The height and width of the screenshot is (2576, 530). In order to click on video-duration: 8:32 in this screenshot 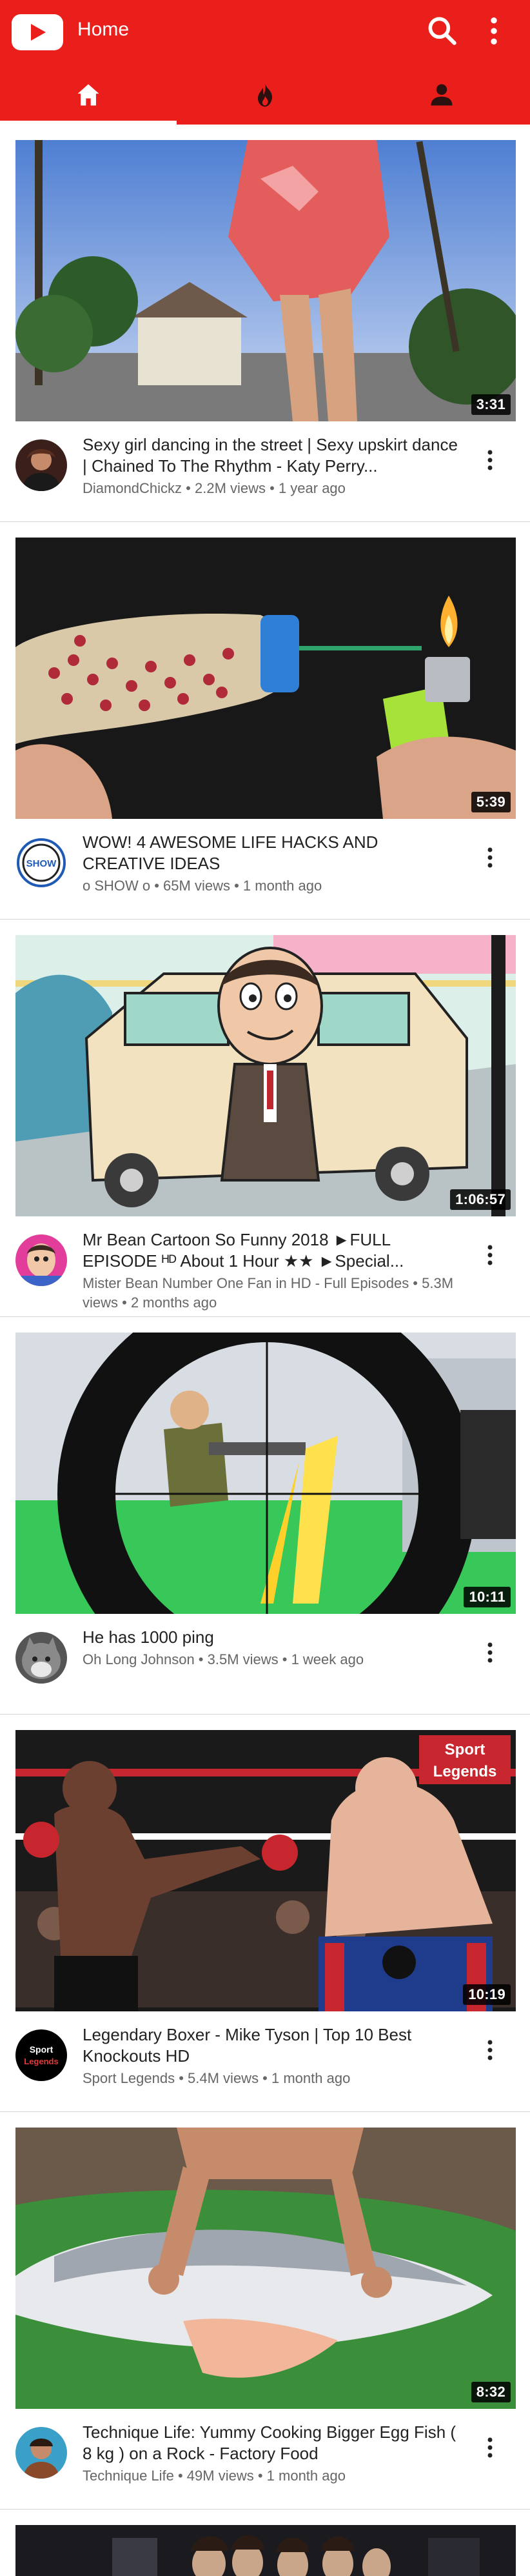, I will do `click(491, 2392)`.